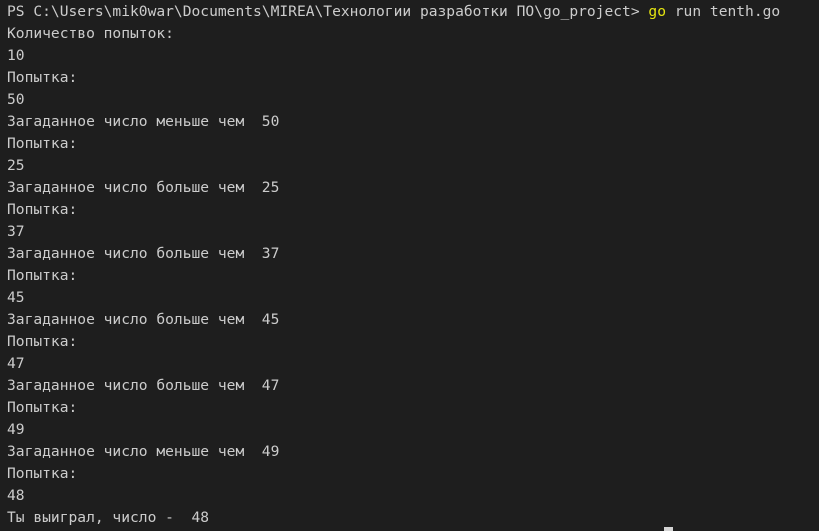 The height and width of the screenshot is (531, 819). Describe the element at coordinates (143, 121) in the screenshot. I see `output-line: Загаданное число меньше чем 50` at that location.